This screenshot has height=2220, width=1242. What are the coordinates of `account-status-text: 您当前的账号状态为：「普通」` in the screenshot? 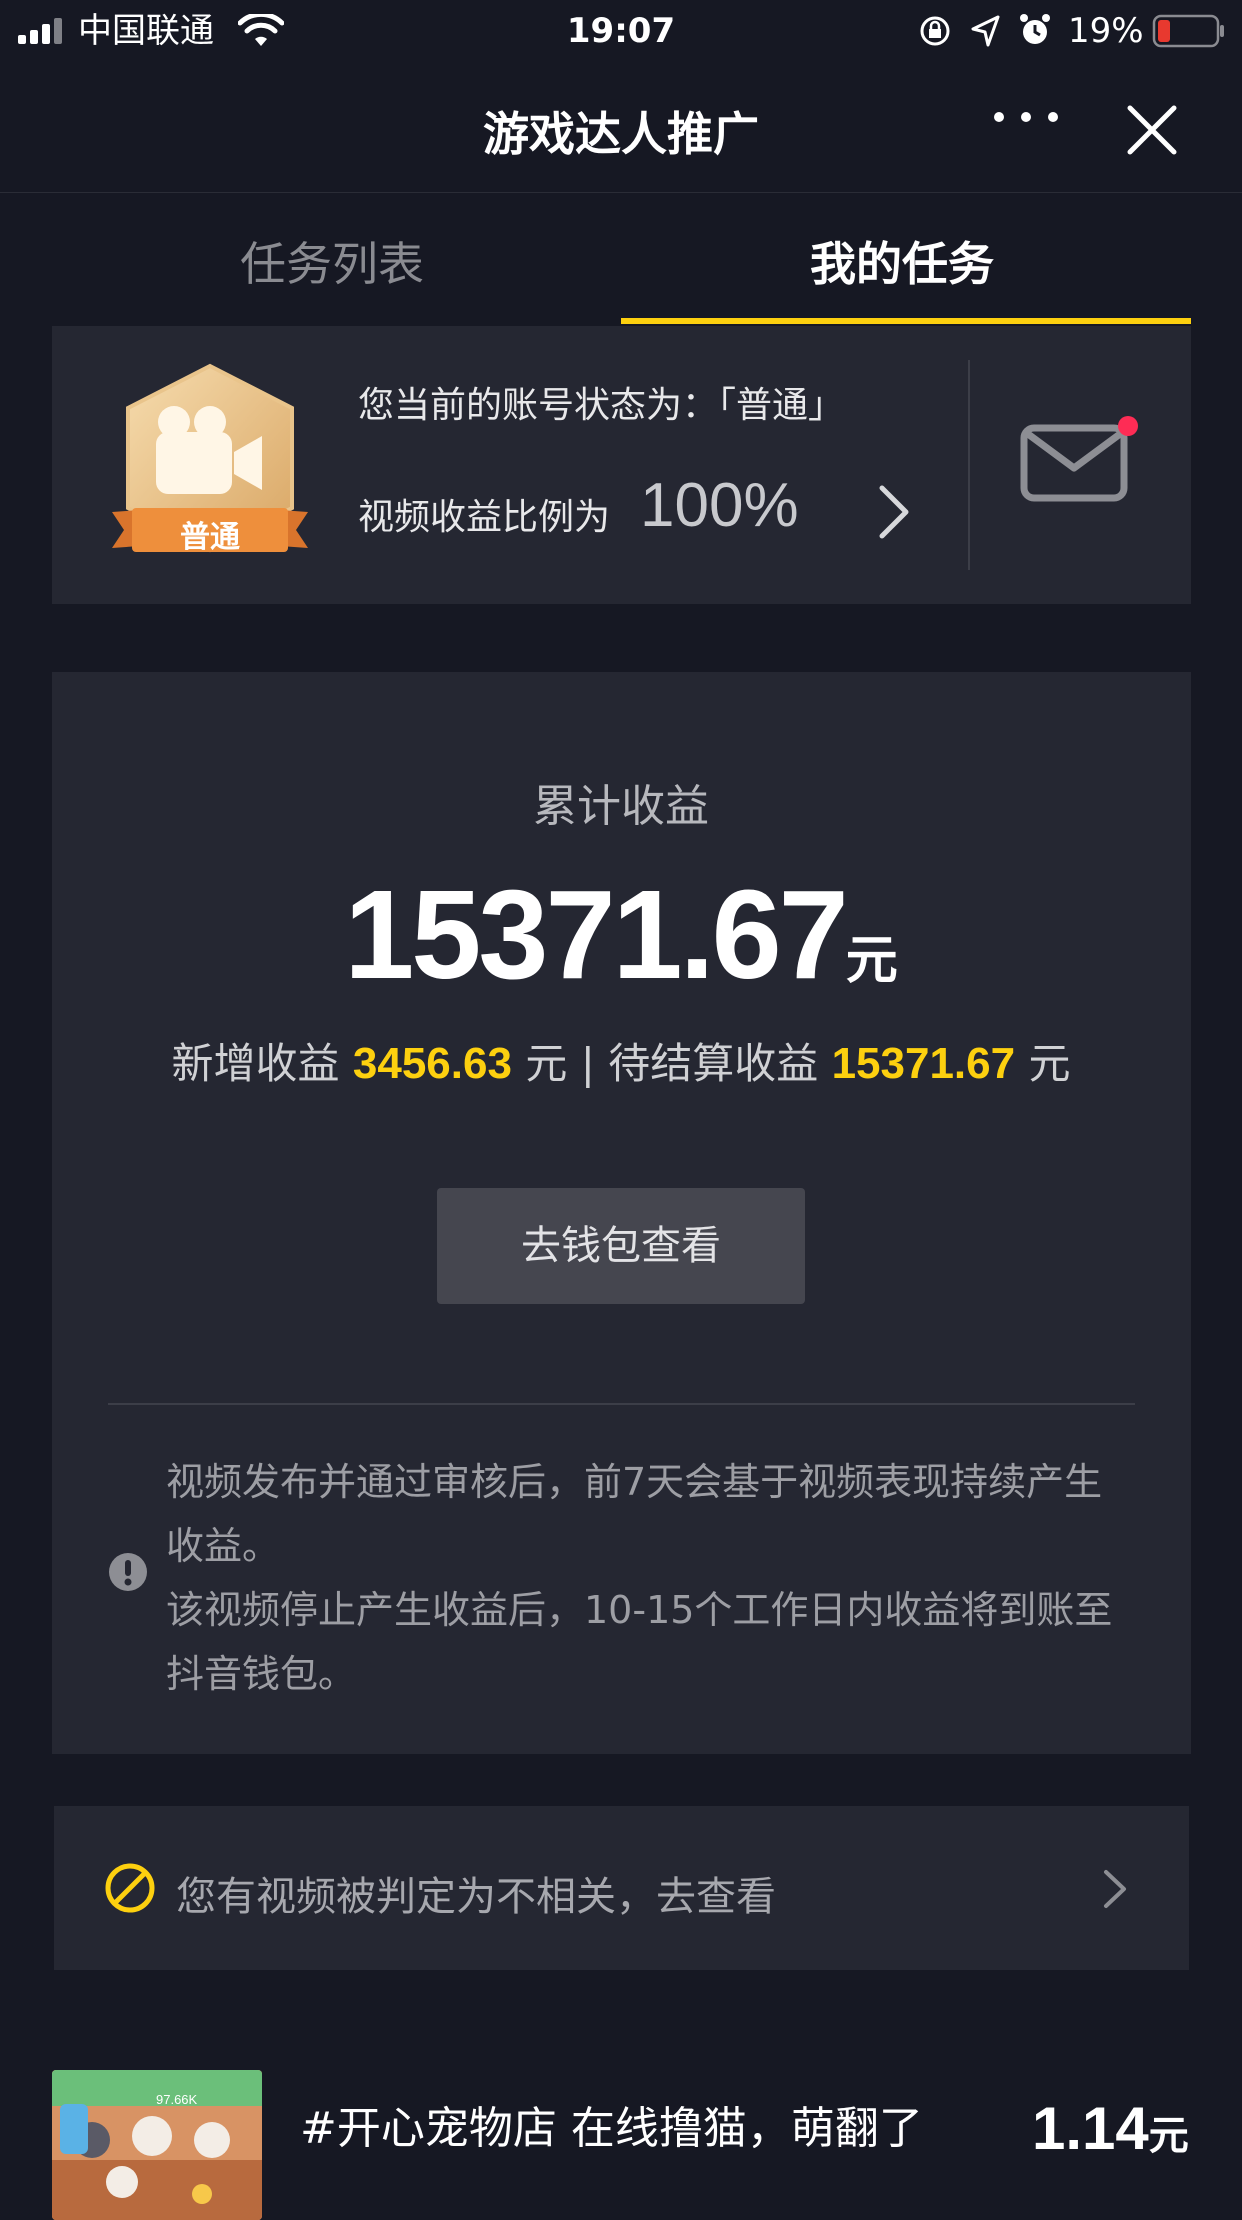 It's located at (601, 405).